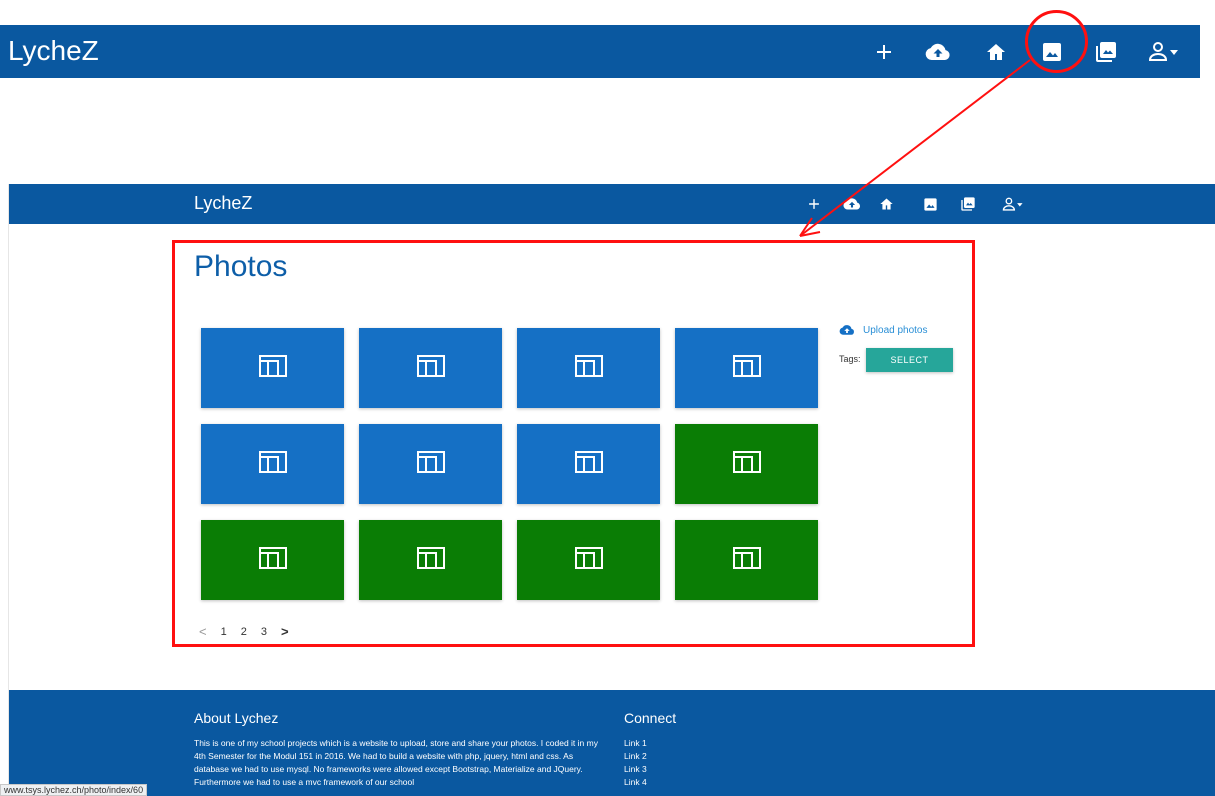 The image size is (1215, 796). What do you see at coordinates (241, 266) in the screenshot?
I see `page-title: Photos` at bounding box center [241, 266].